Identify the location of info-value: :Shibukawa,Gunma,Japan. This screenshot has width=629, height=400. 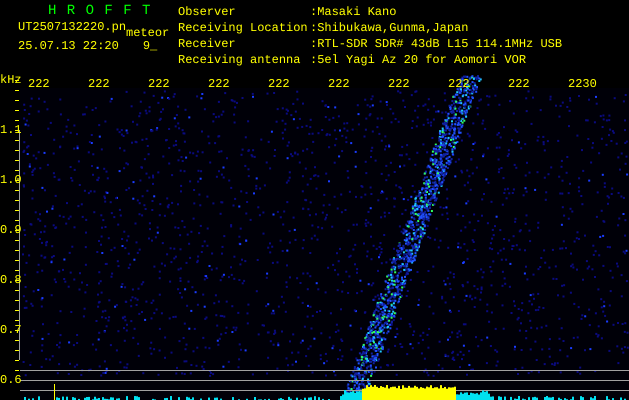
(390, 29).